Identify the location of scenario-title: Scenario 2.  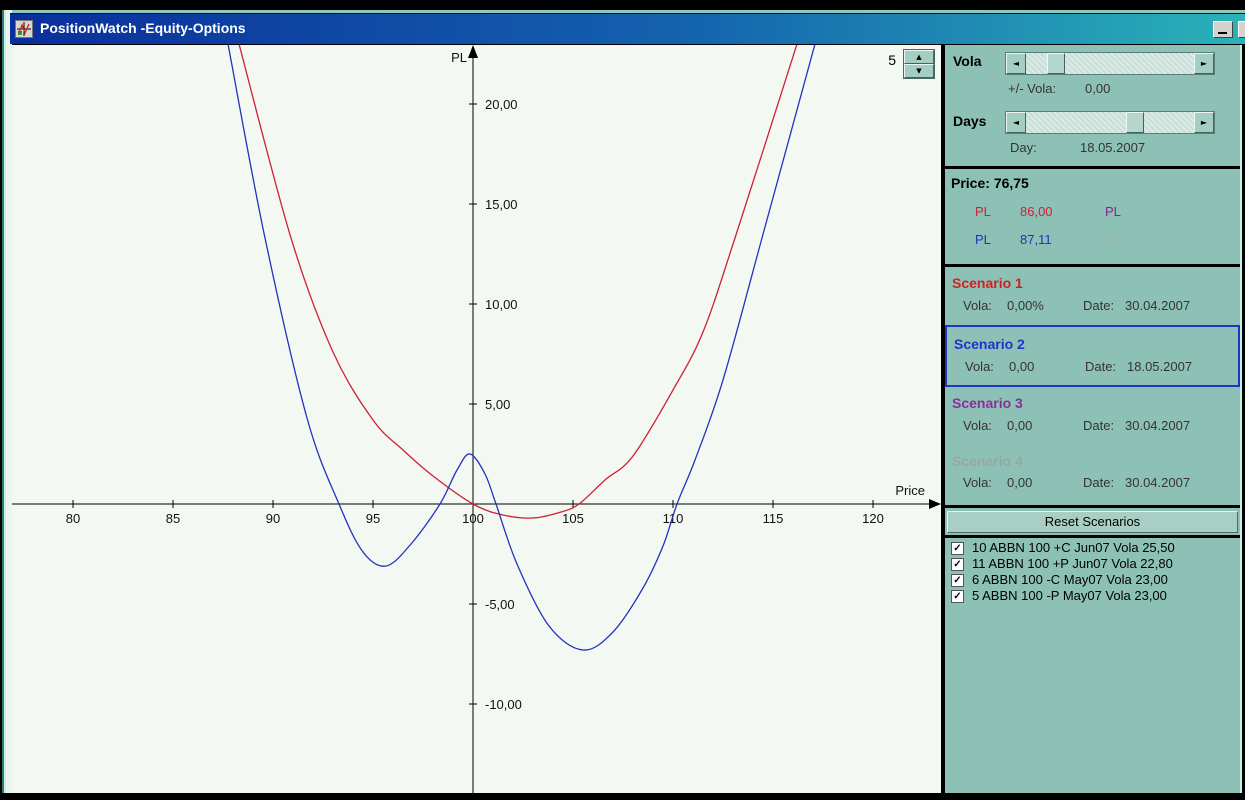
(989, 344).